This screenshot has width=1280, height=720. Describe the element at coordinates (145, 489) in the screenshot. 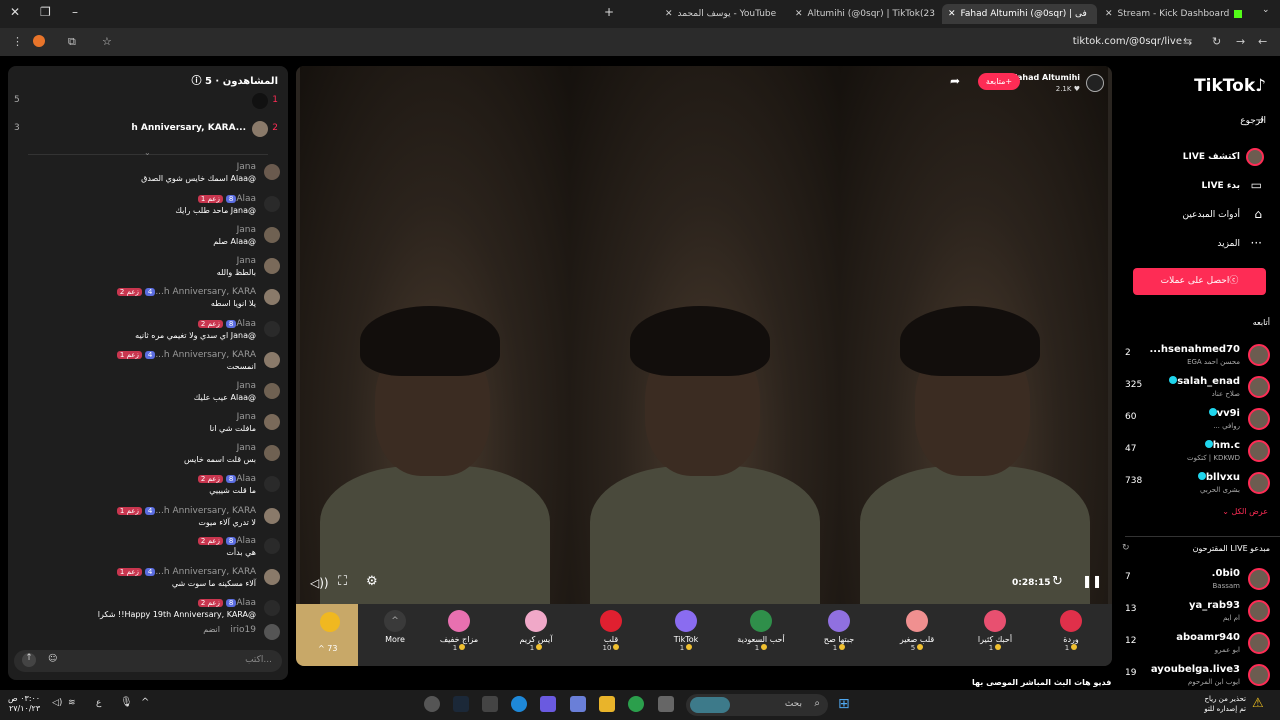

I see `chat-message: Alaa8زعم 2 ما قلت شيييي` at that location.